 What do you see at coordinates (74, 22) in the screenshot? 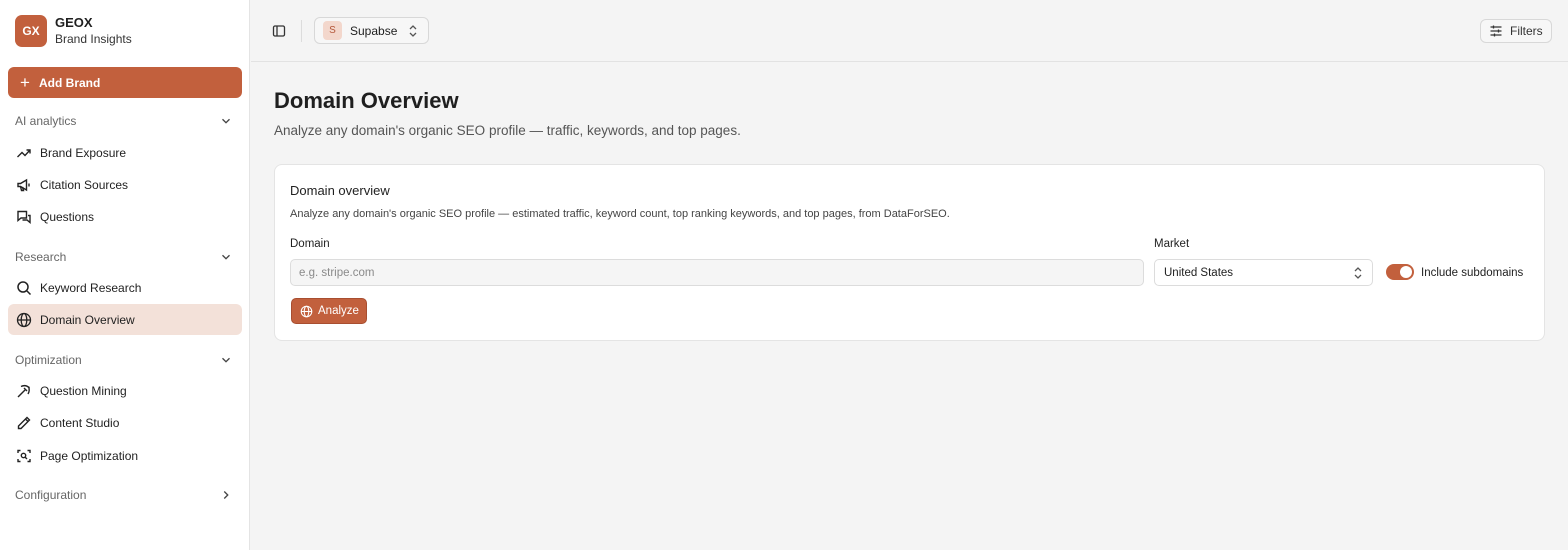
I see `brand-name: GEOX` at bounding box center [74, 22].